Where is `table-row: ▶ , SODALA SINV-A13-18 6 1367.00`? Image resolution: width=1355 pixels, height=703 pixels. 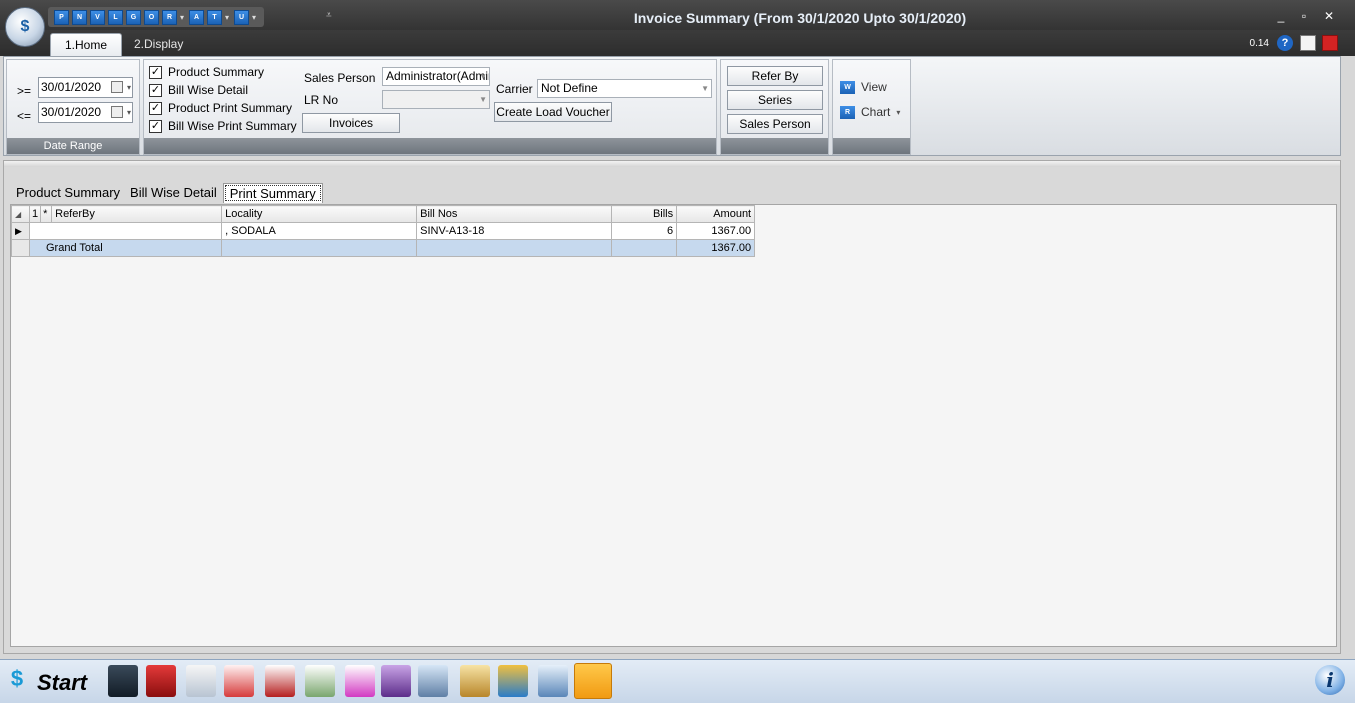 table-row: ▶ , SODALA SINV-A13-18 6 1367.00 is located at coordinates (383, 231).